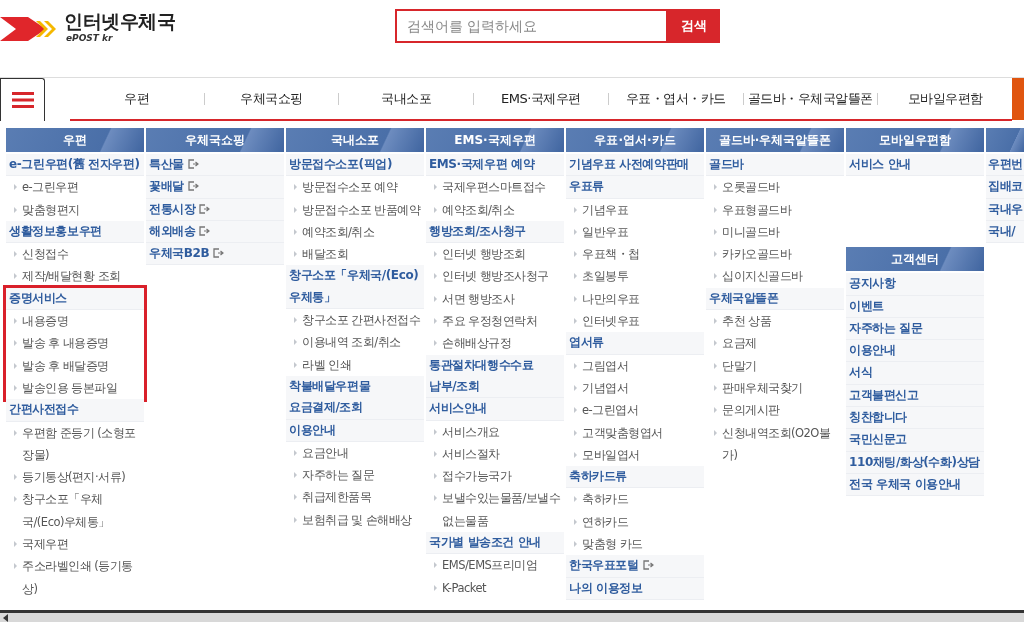  Describe the element at coordinates (471, 454) in the screenshot. I see `menu-link: 서비스절차` at that location.